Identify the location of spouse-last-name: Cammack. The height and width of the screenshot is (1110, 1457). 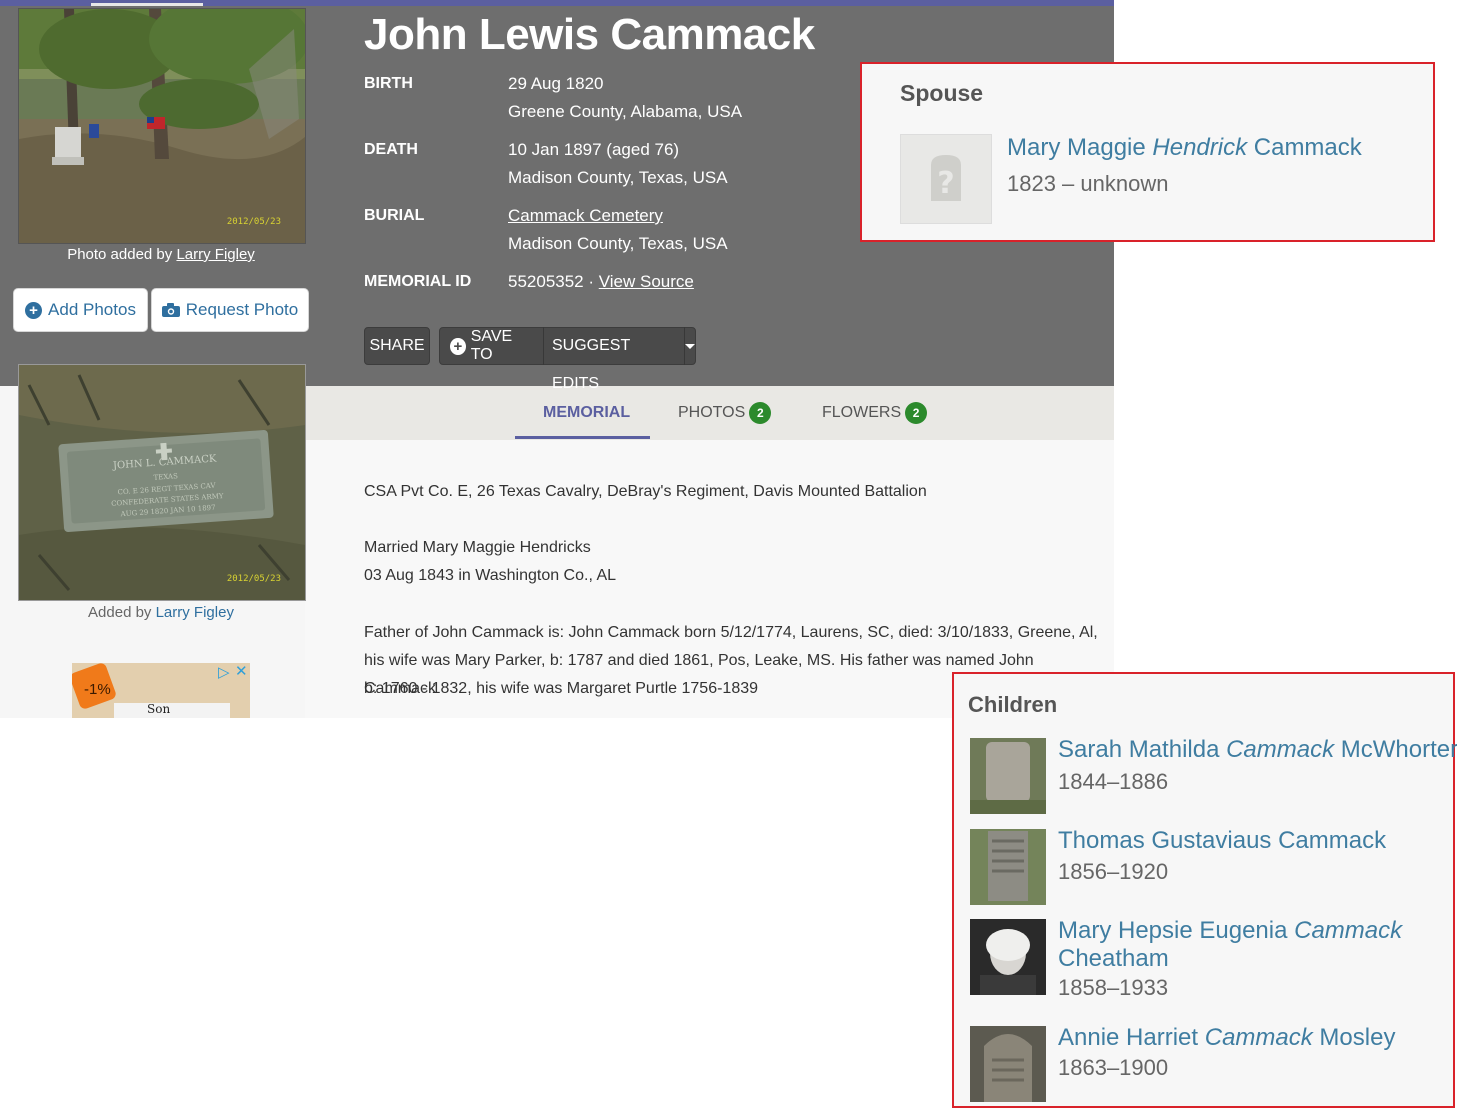
(1304, 147).